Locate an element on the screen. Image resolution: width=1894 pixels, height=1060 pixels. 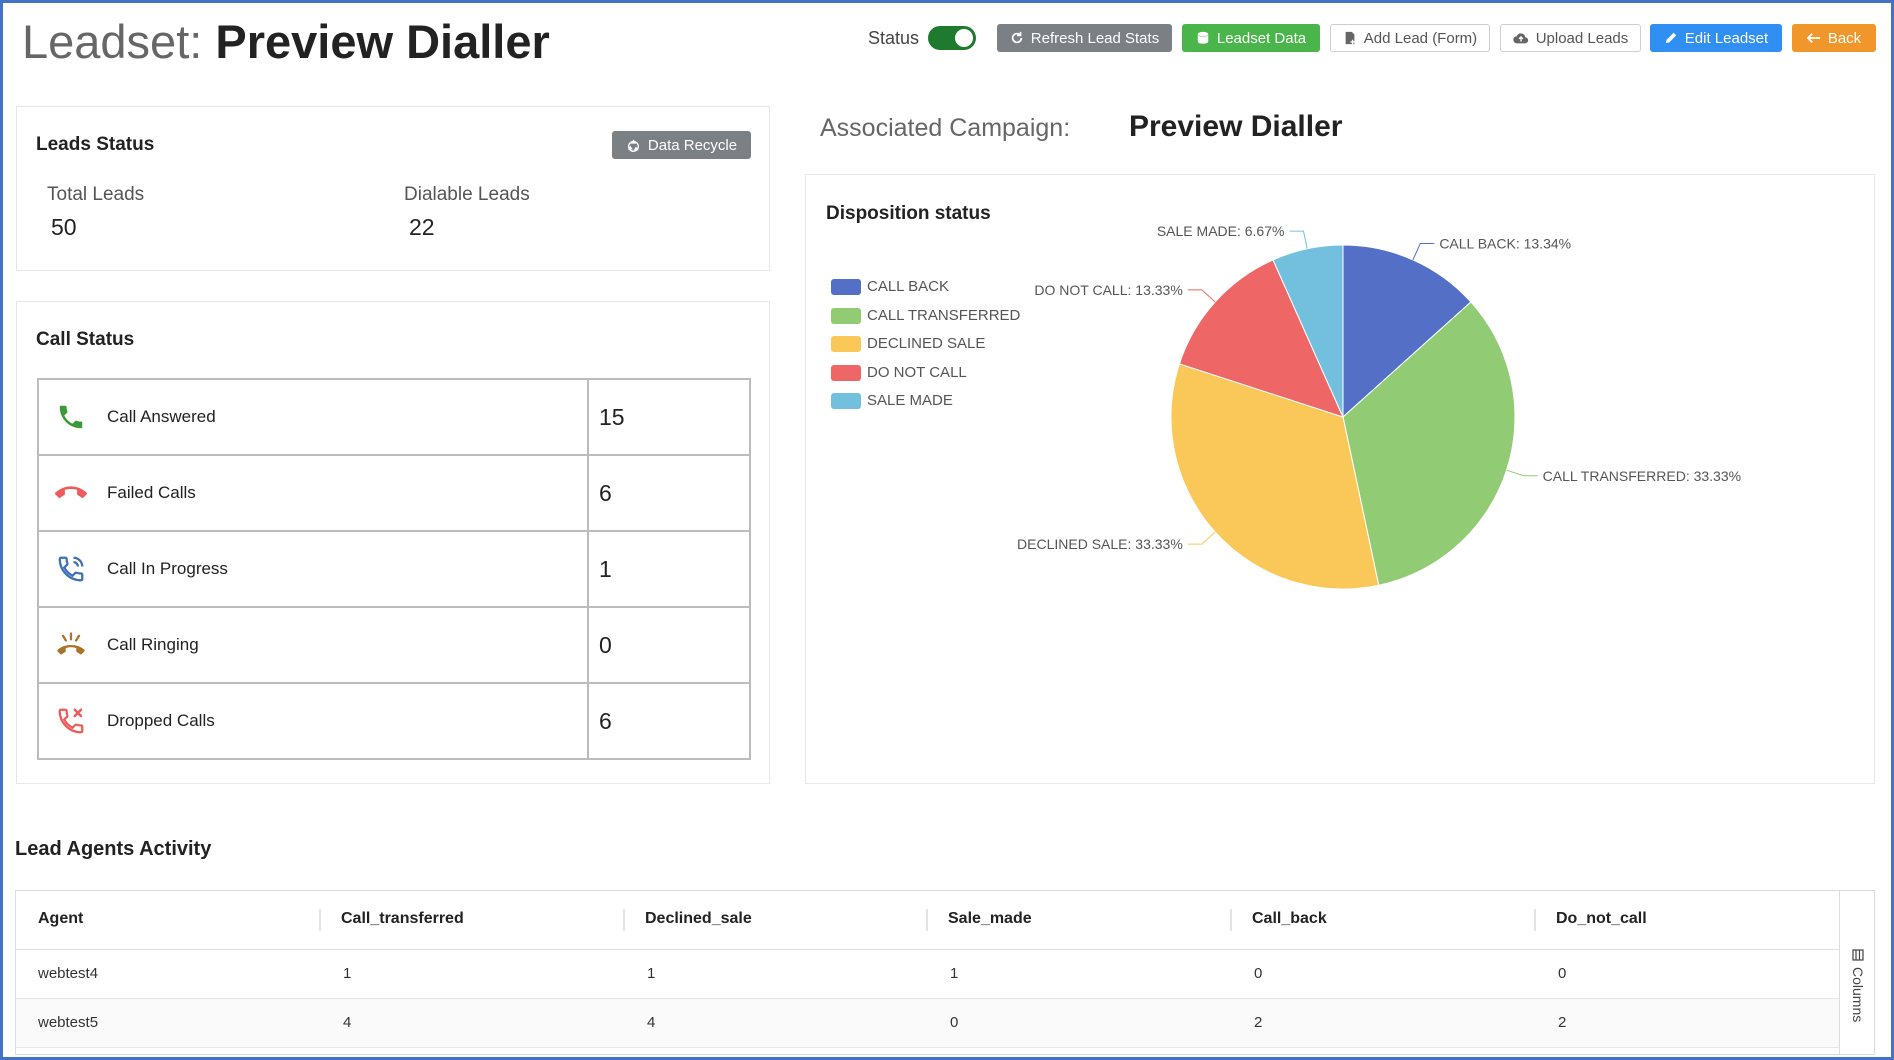
associated-campaign-label: Associated Campaign: is located at coordinates (945, 128).